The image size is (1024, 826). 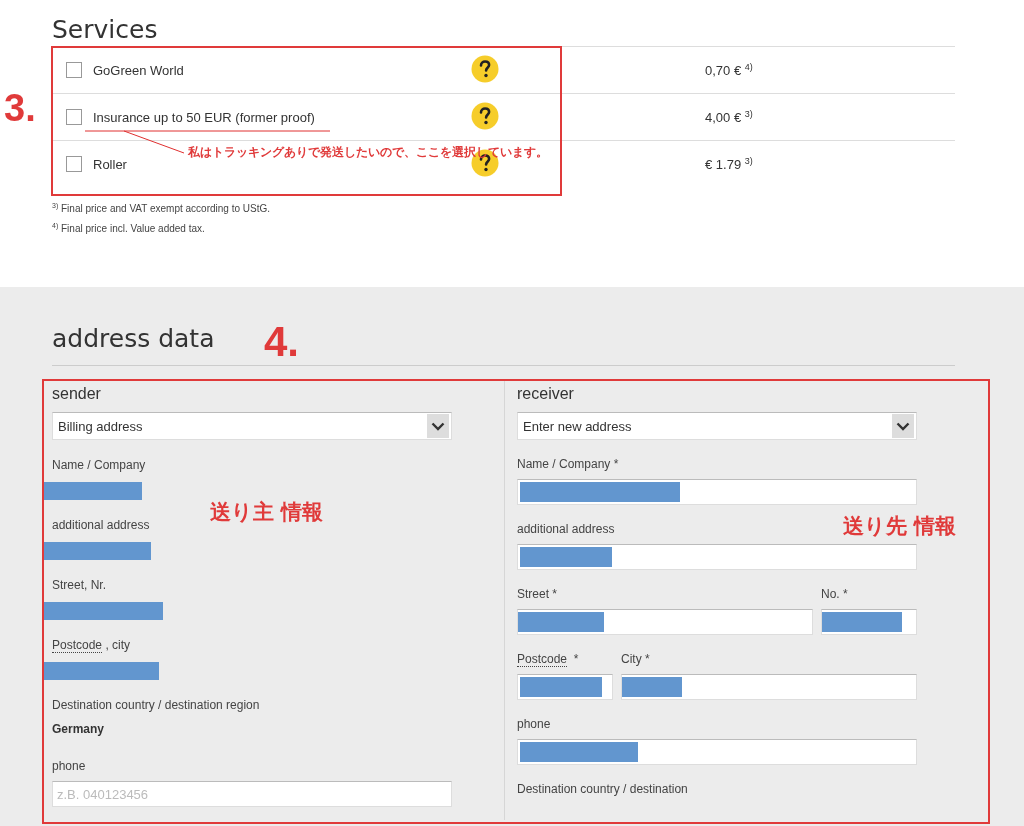 I want to click on dropdown: Billing address, so click(x=252, y=426).